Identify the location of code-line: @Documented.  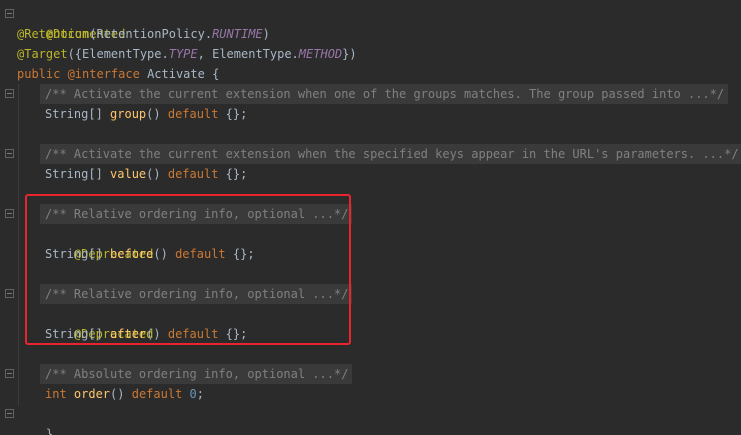
(71, 22).